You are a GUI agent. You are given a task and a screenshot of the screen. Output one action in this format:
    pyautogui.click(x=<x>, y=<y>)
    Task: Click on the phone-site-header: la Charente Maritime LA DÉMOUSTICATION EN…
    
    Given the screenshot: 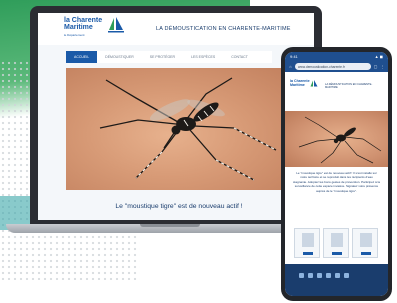 What is the action you would take?
    pyautogui.click(x=336, y=87)
    